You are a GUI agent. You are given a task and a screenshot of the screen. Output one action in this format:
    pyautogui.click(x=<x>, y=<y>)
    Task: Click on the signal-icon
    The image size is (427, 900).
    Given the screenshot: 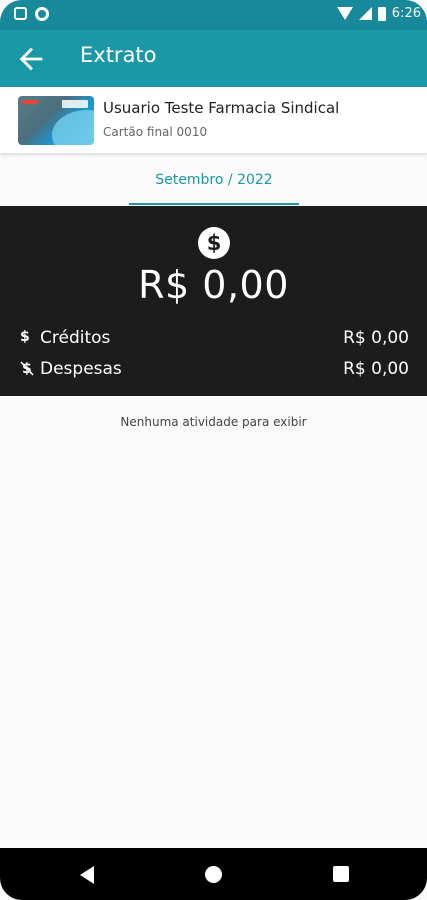 What is the action you would take?
    pyautogui.click(x=365, y=13)
    